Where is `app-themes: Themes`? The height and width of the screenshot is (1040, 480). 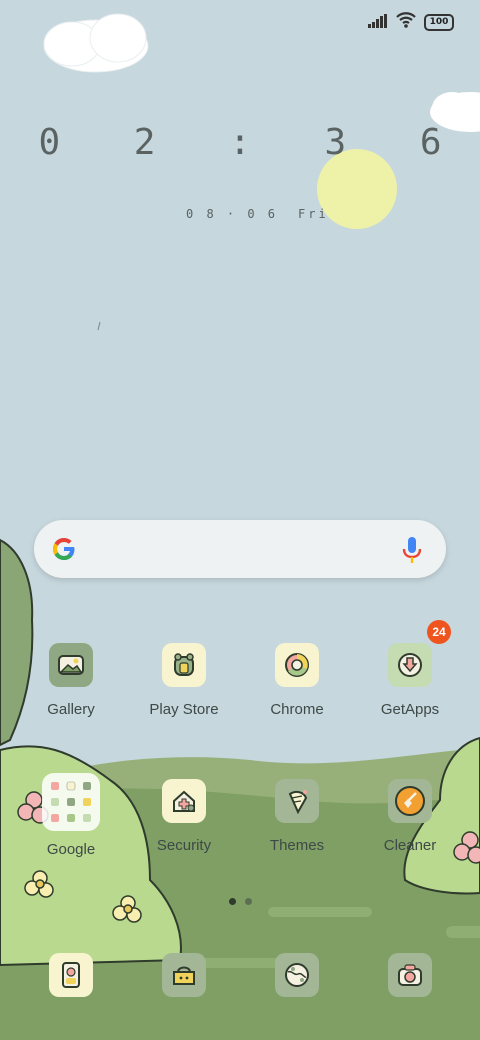
app-themes: Themes is located at coordinates (297, 816).